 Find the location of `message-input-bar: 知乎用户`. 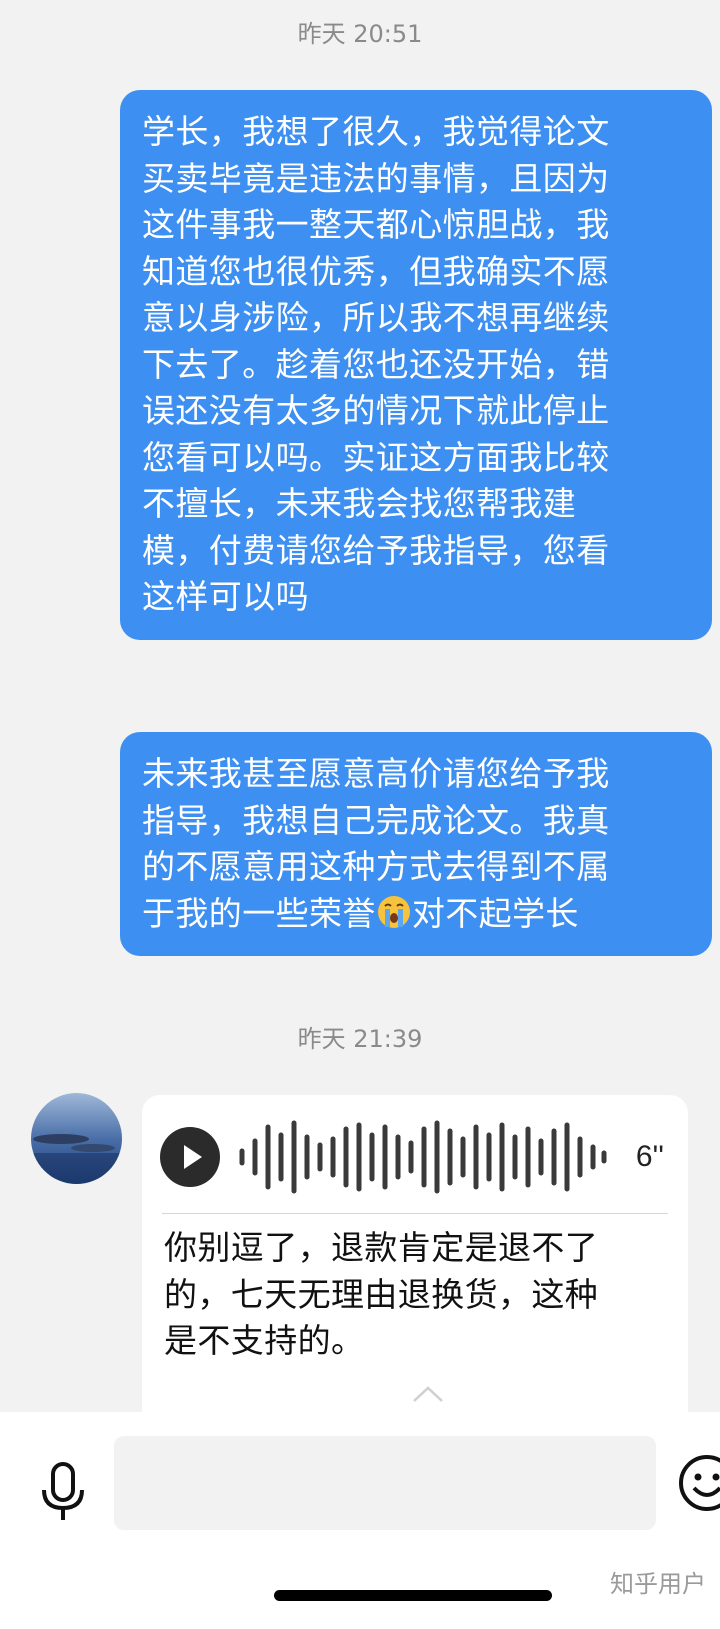

message-input-bar: 知乎用户 is located at coordinates (360, 1520).